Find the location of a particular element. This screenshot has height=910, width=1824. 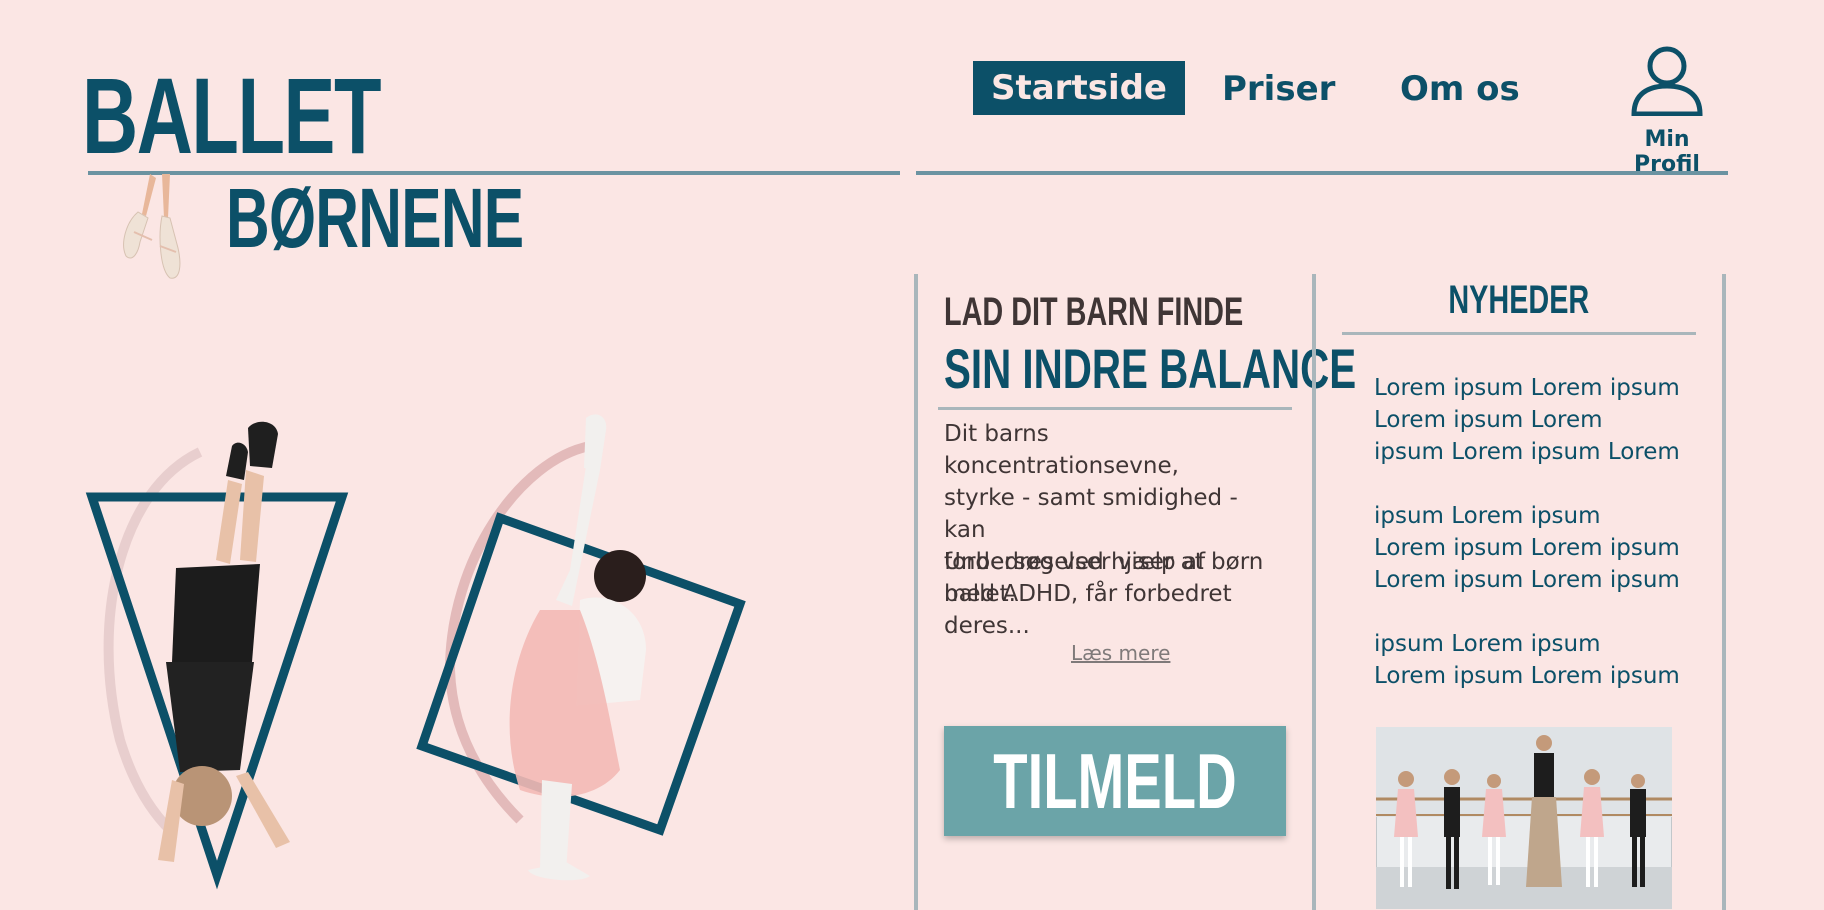

header-divider-right is located at coordinates (1322, 173).